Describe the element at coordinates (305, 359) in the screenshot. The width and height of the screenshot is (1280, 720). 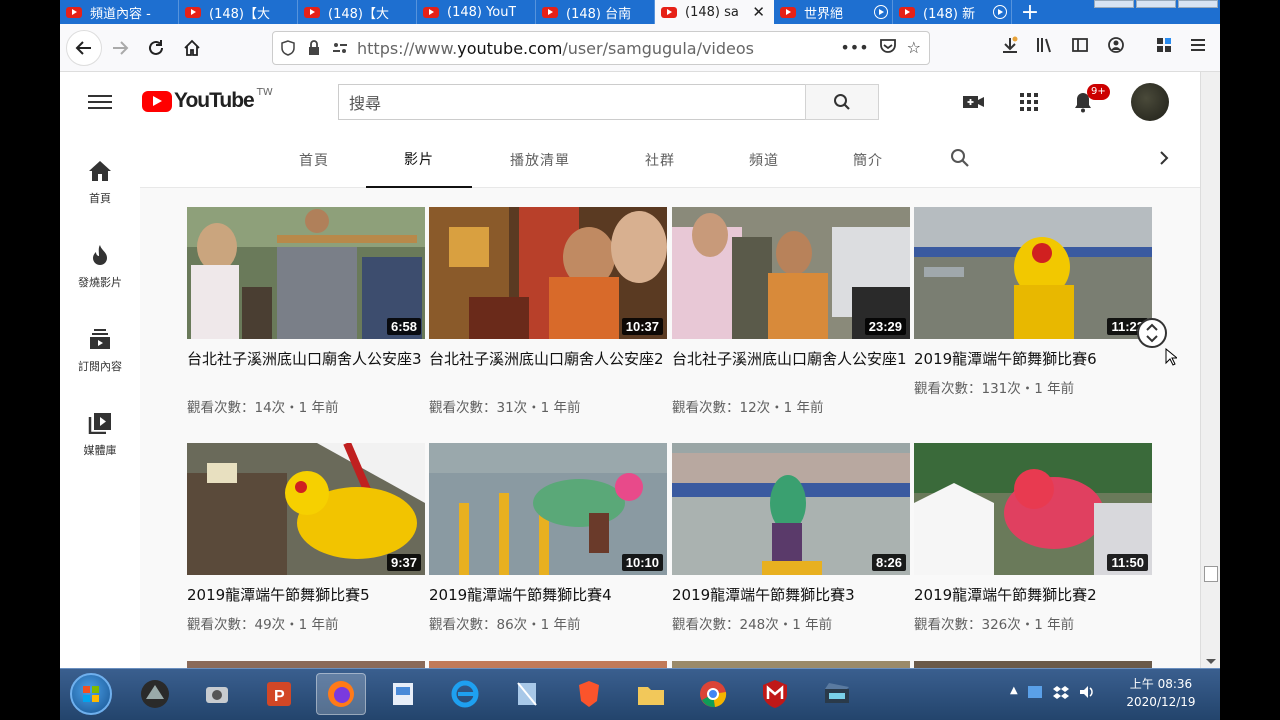
I see `video-title: 台北社子溪洲底山口廟舍人公安座3` at that location.